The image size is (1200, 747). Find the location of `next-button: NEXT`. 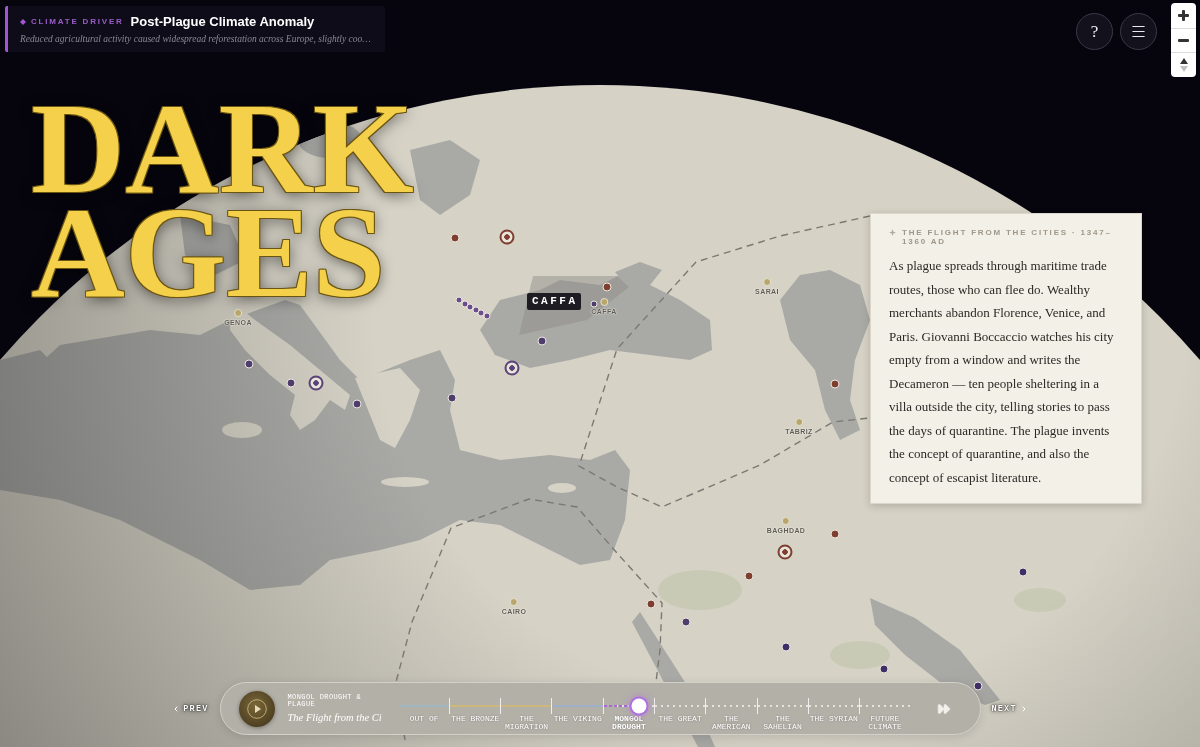

next-button: NEXT is located at coordinates (1009, 708).